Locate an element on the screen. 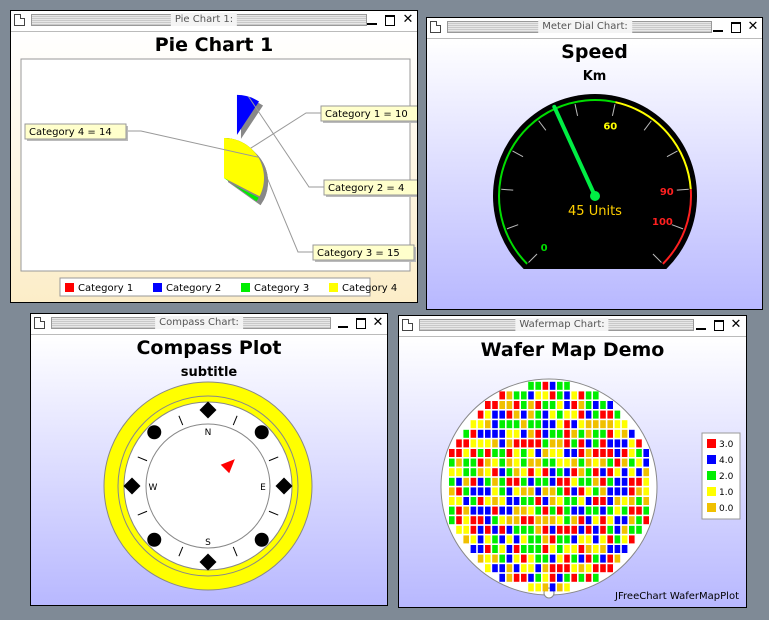  pie-slice-label: Category 3 = 15 is located at coordinates (358, 253).